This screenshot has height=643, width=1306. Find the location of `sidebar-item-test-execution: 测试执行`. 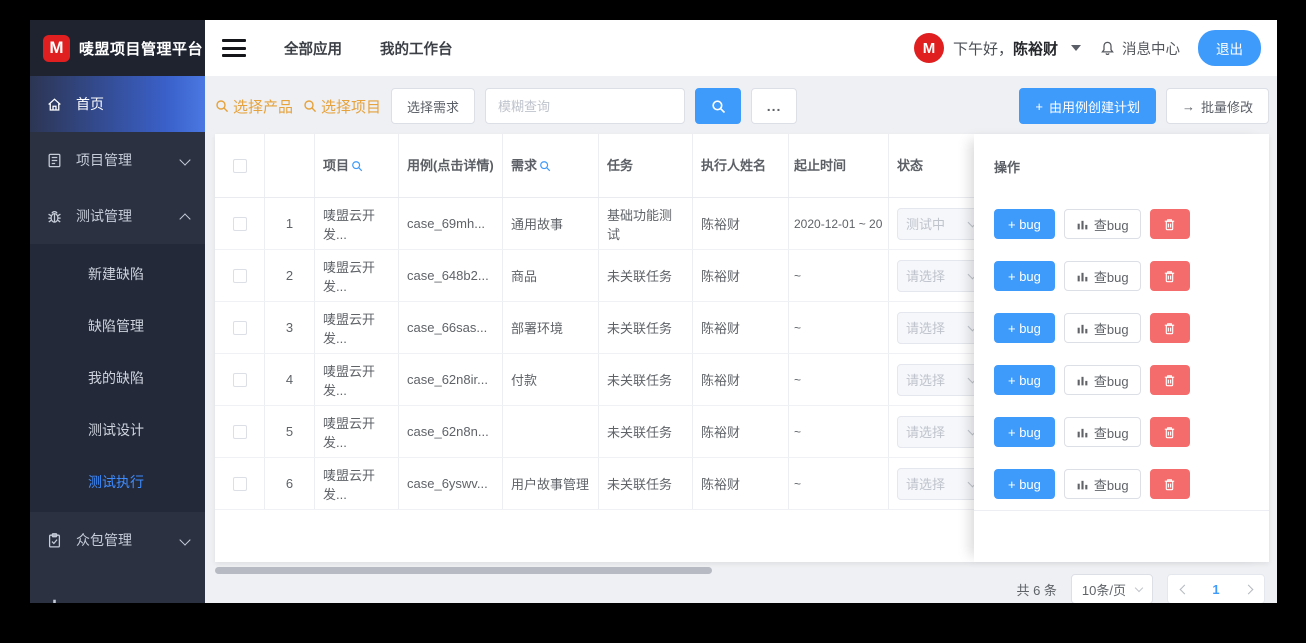

sidebar-item-test-execution: 测试执行 is located at coordinates (117, 482).